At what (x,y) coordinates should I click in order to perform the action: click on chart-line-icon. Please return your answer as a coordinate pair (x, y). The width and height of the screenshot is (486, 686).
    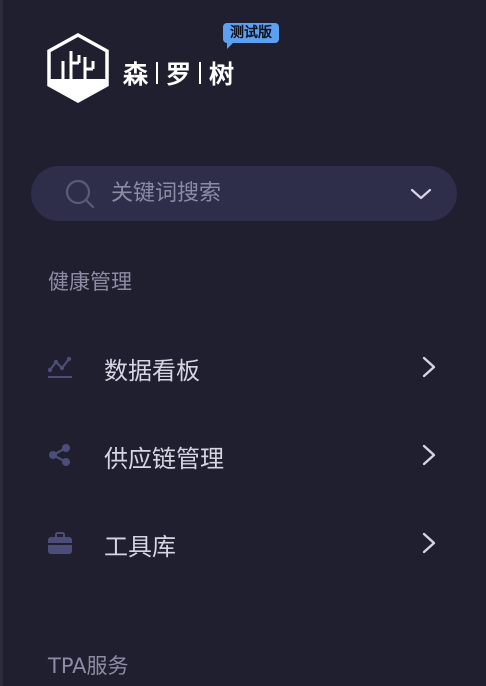
    Looking at the image, I should click on (59, 367).